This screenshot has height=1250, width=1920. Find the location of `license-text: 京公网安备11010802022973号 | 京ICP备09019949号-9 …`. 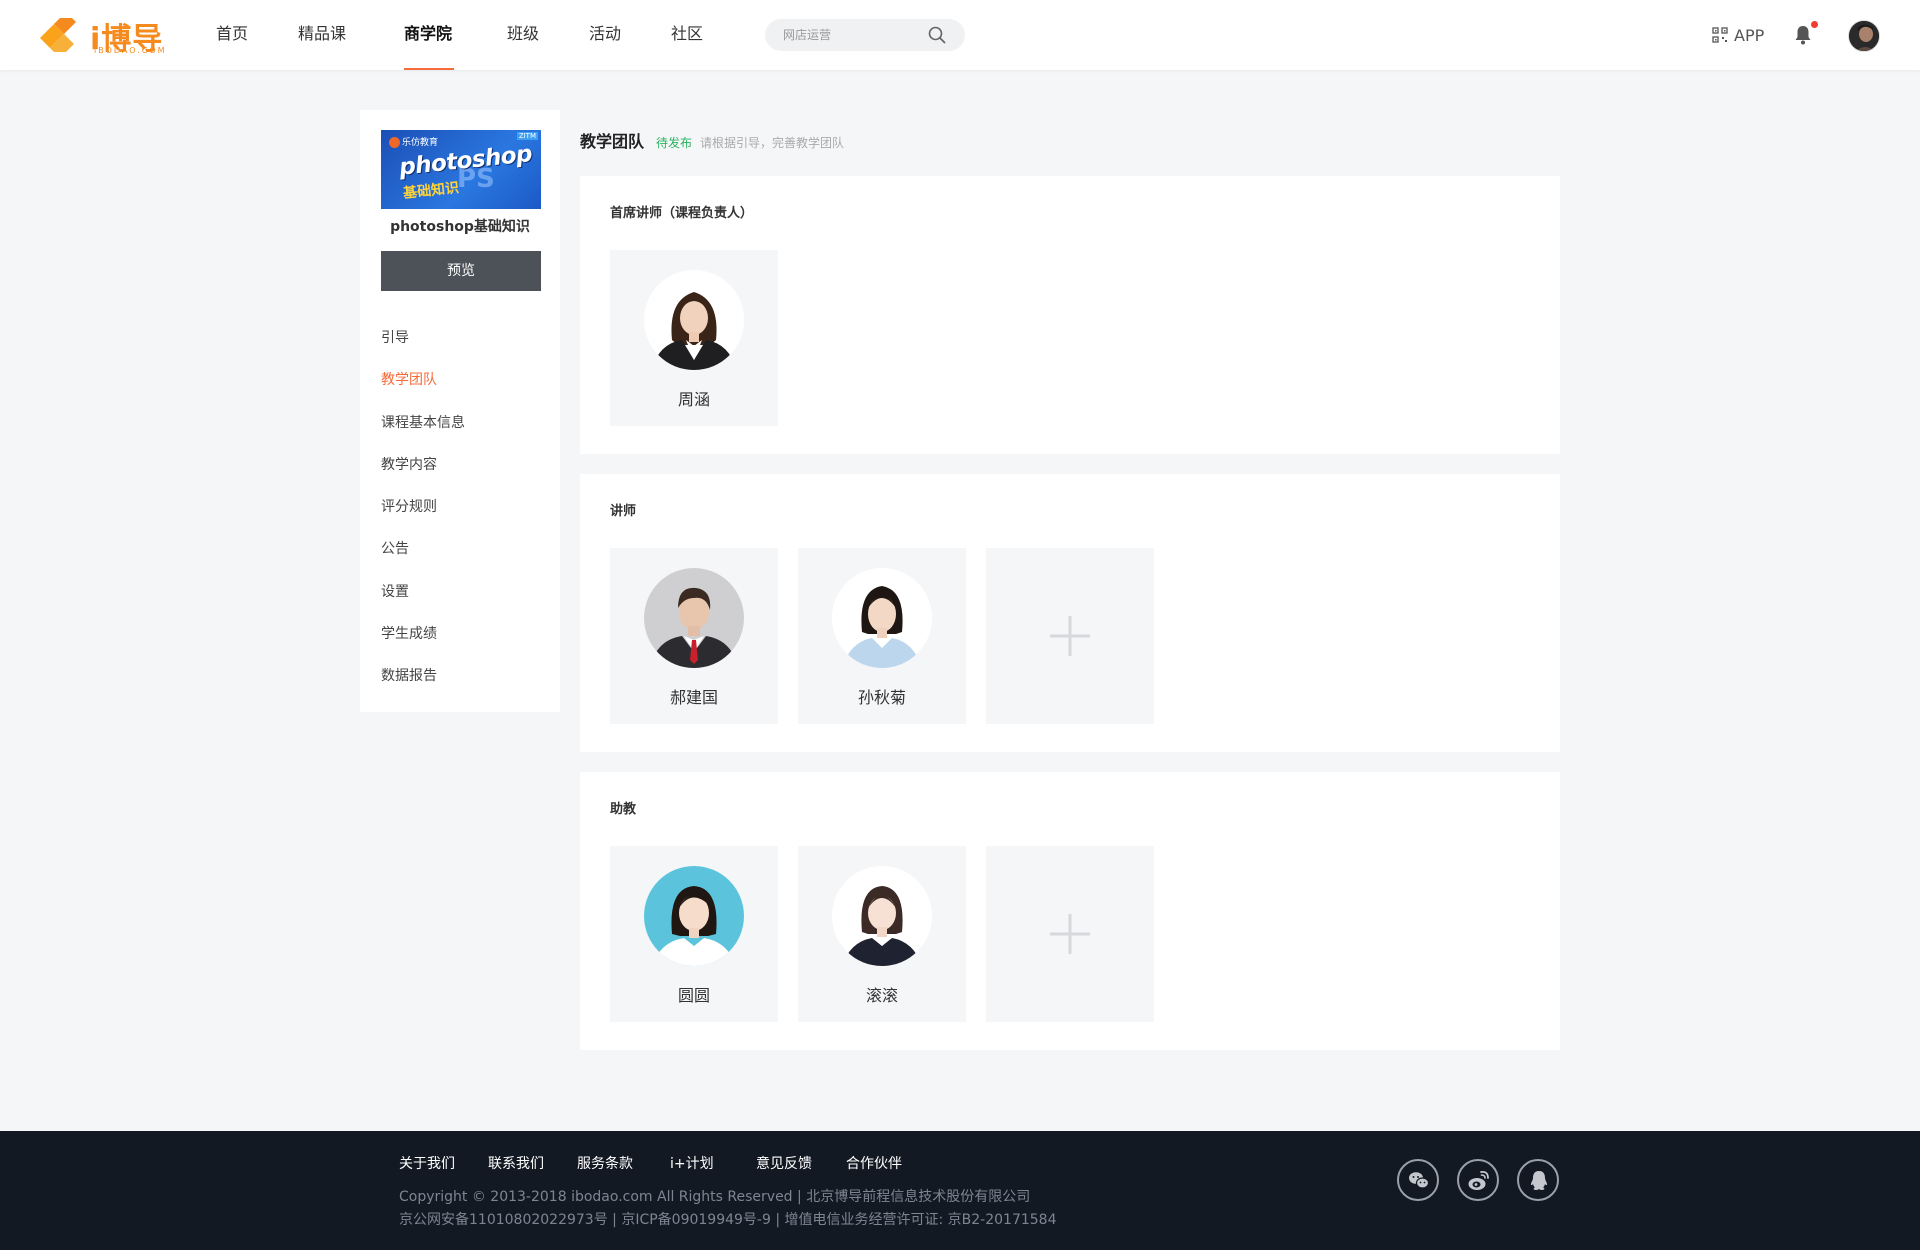

license-text: 京公网安备11010802022973号 | 京ICP备09019949号-9 … is located at coordinates (728, 1220).